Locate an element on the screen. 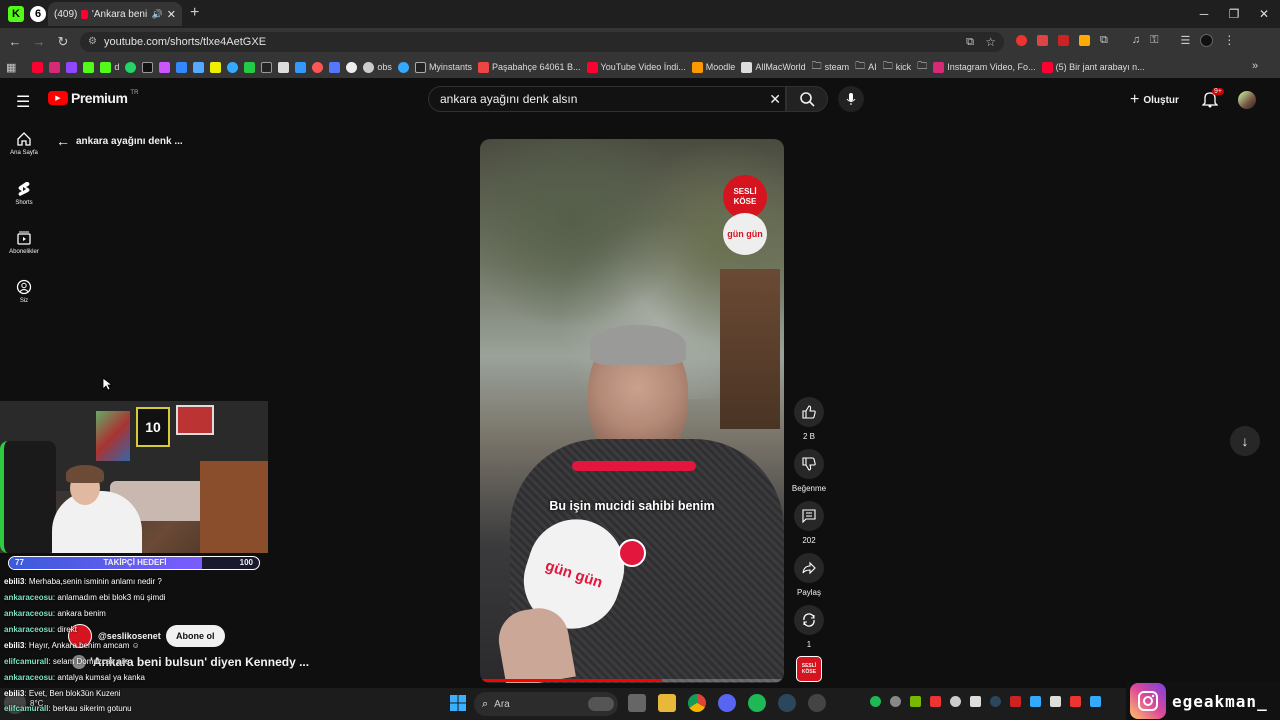 This screenshot has height=720, width=1280. remix-button is located at coordinates (809, 620).